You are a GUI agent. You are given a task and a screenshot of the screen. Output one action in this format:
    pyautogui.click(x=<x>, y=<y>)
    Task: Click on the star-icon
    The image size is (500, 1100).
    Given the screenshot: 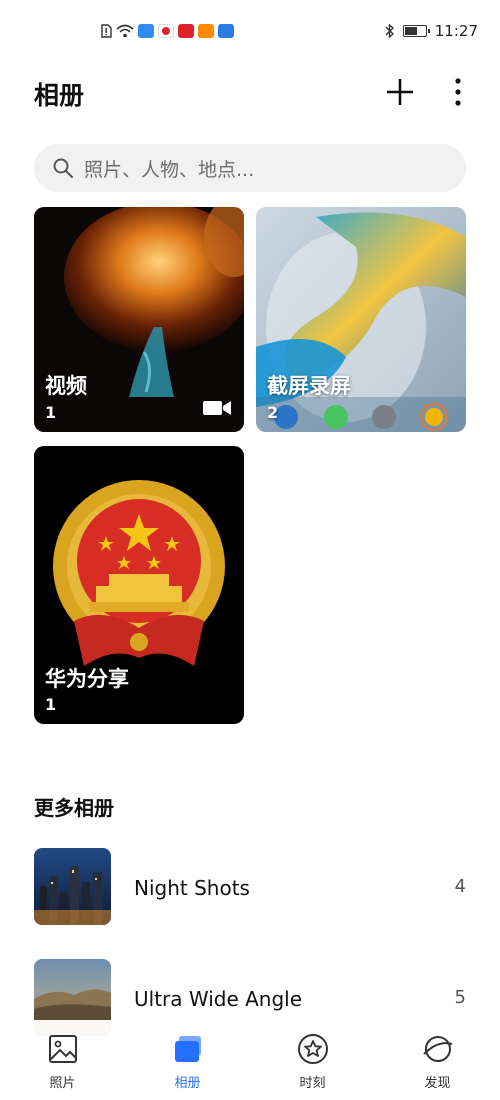 What is the action you would take?
    pyautogui.click(x=312, y=1049)
    